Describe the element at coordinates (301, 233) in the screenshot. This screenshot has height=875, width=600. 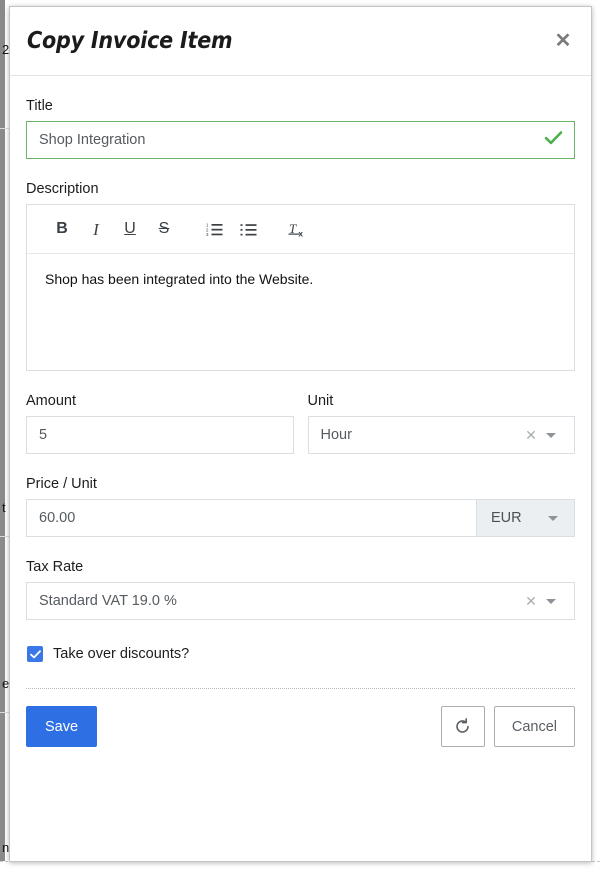
I see `svg-text: x` at that location.